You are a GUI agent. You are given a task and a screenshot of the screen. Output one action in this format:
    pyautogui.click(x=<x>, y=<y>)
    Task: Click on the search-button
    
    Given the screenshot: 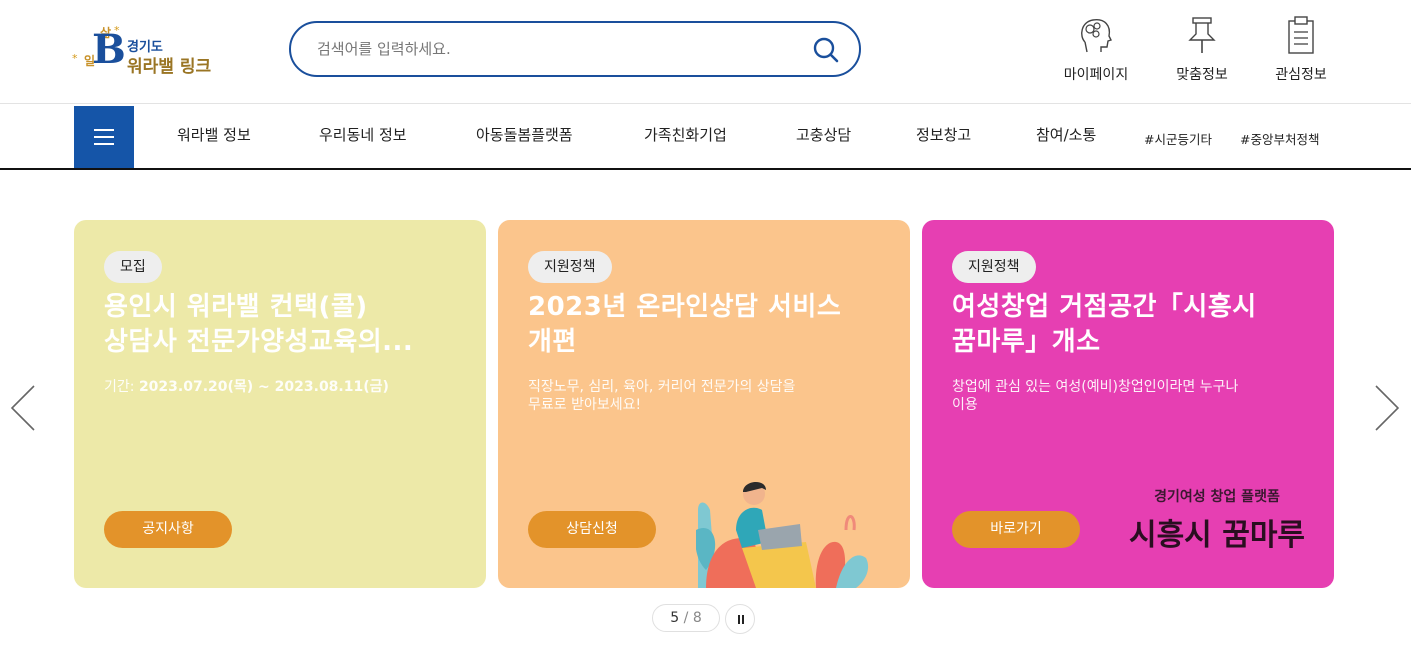 What is the action you would take?
    pyautogui.click(x=826, y=50)
    